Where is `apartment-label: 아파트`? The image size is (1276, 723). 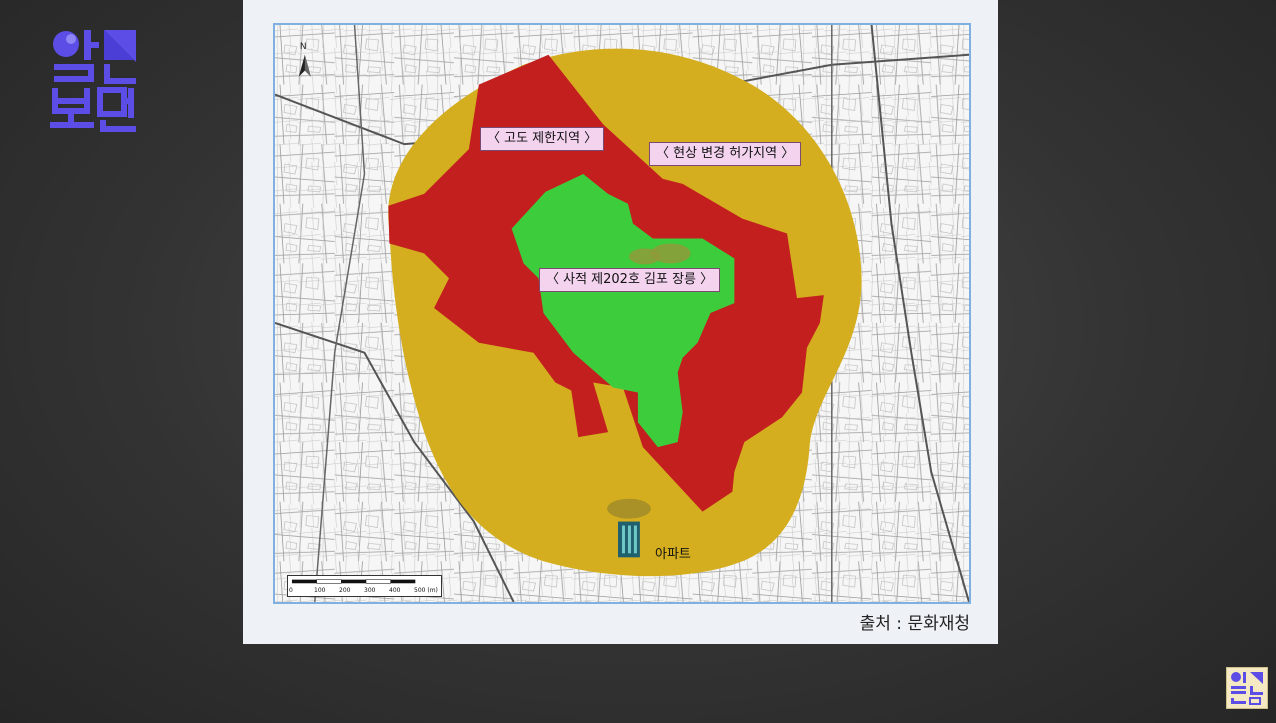 apartment-label: 아파트 is located at coordinates (673, 554).